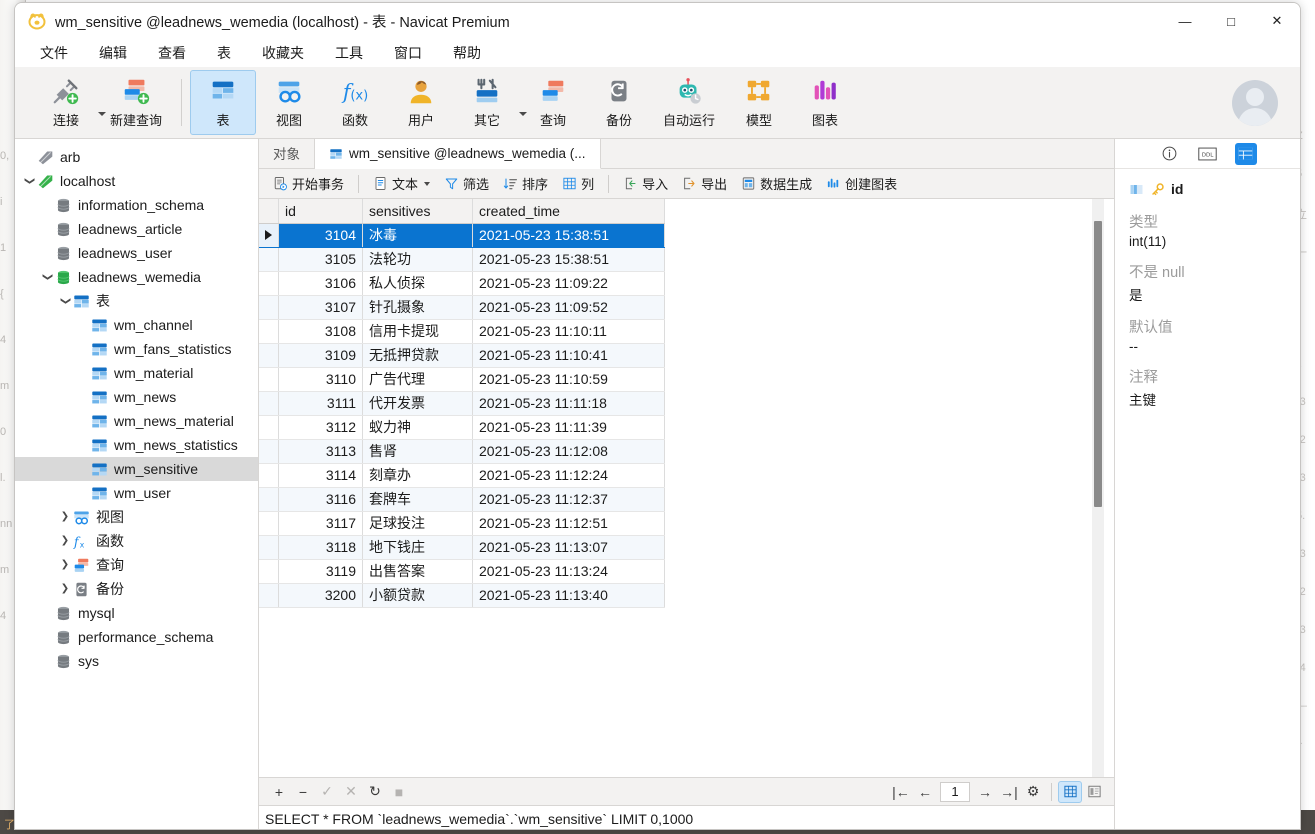 This screenshot has height=834, width=1315. What do you see at coordinates (320, 211) in the screenshot?
I see `column-header-id: id` at bounding box center [320, 211].